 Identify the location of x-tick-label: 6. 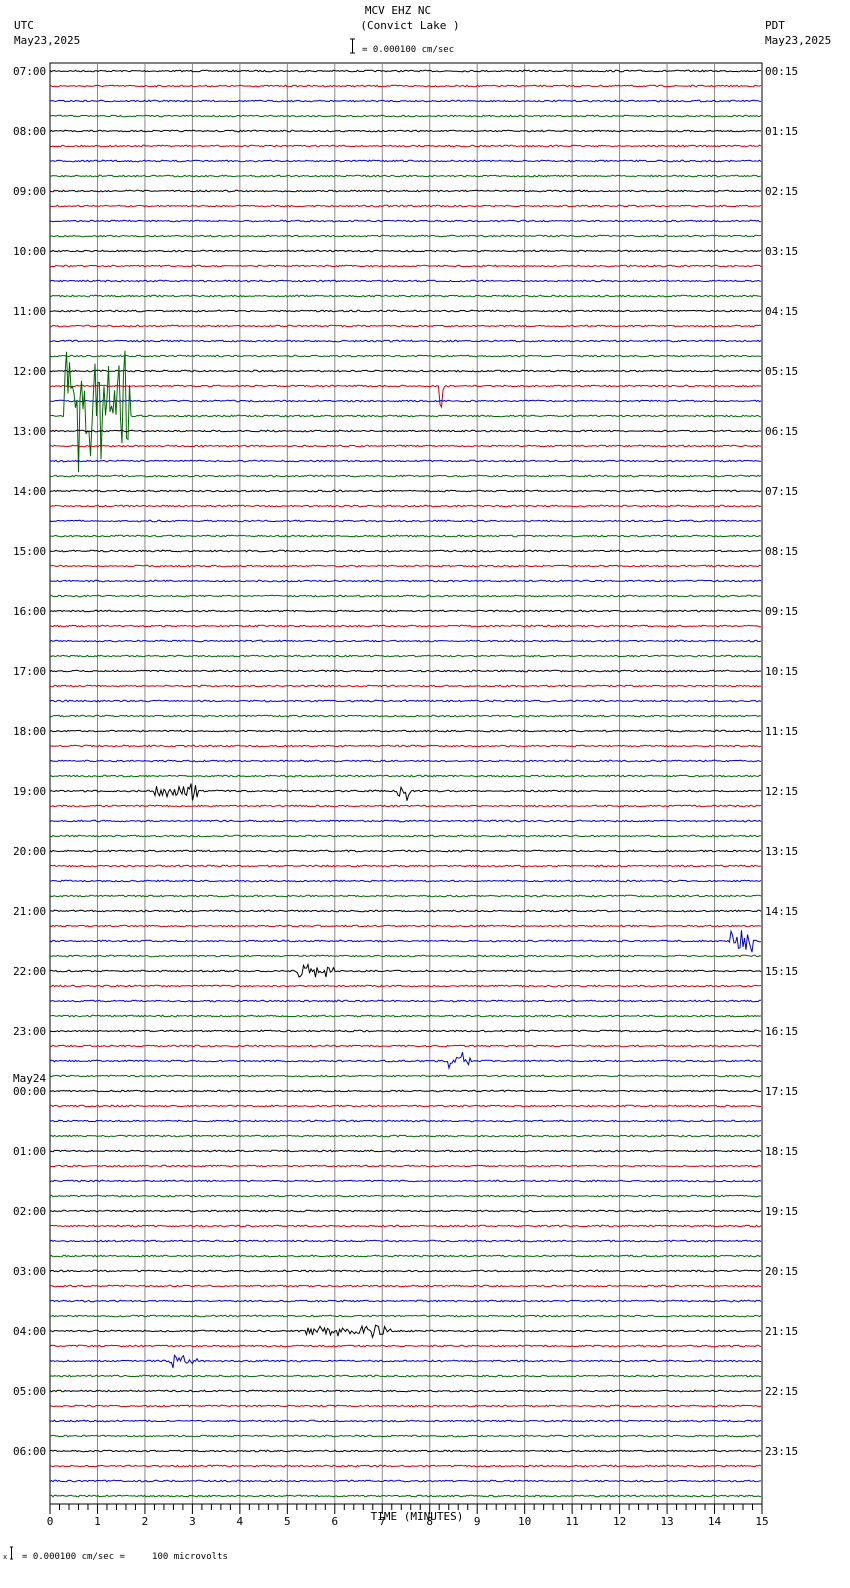
(334, 1521).